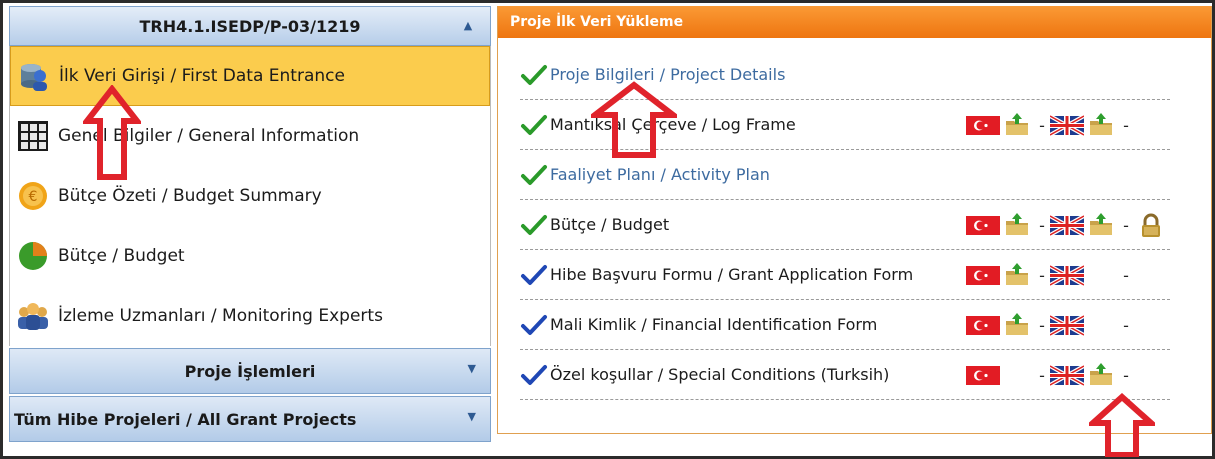 The image size is (1215, 459). Describe the element at coordinates (202, 76) in the screenshot. I see `sidebar-item-label: İlk Veri Girişi / First Data Entrance` at that location.